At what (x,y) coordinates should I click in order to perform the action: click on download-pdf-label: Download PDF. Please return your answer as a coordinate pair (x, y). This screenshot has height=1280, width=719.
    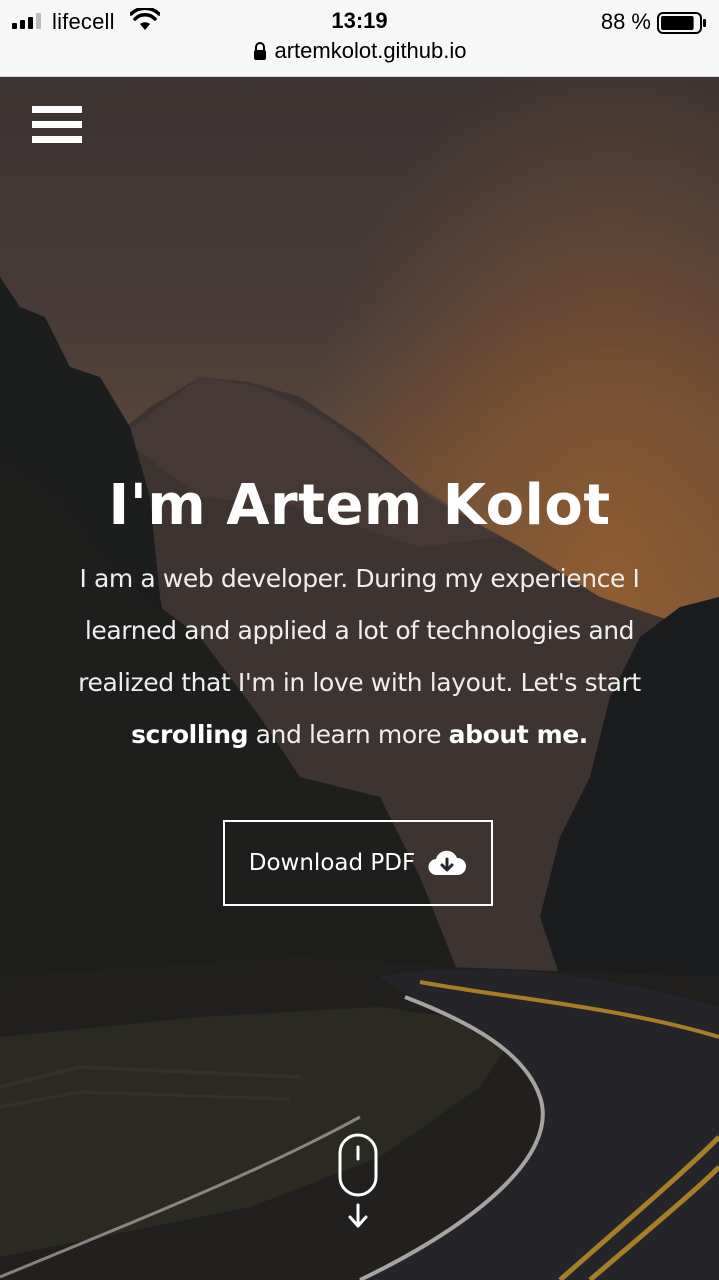
    Looking at the image, I should click on (332, 863).